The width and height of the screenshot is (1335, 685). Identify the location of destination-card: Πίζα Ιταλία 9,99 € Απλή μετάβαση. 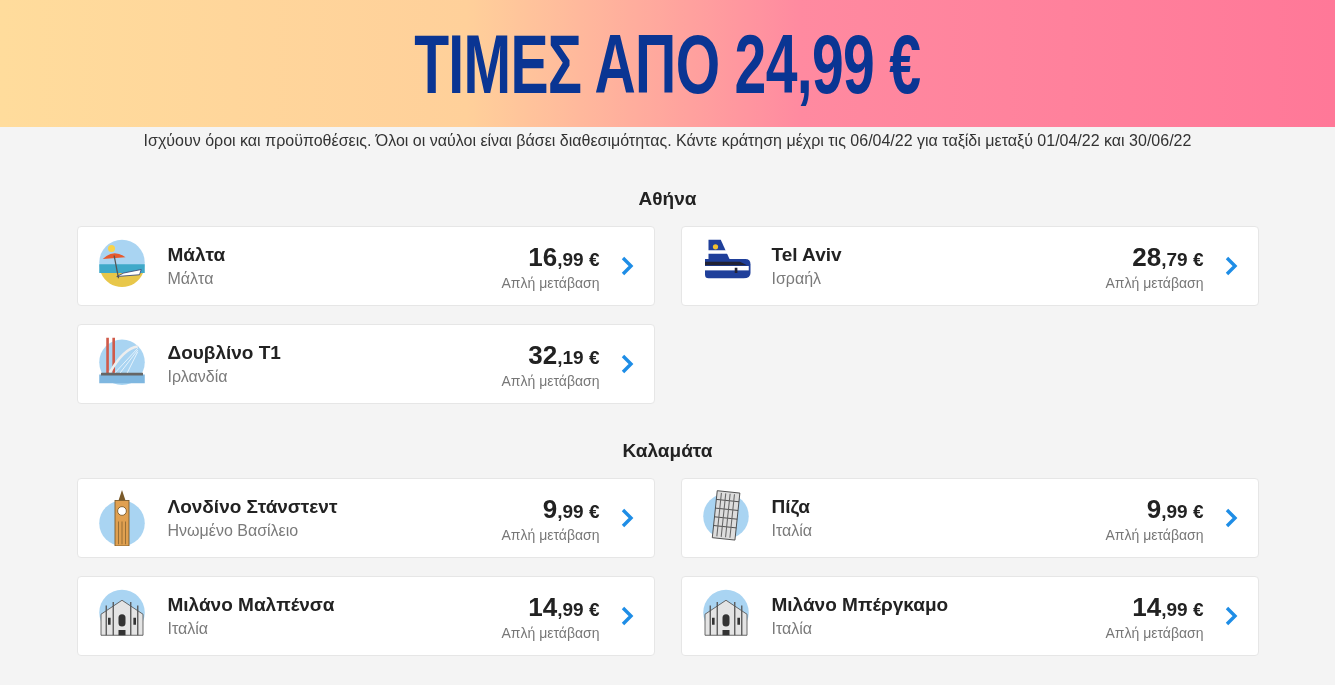
(969, 518).